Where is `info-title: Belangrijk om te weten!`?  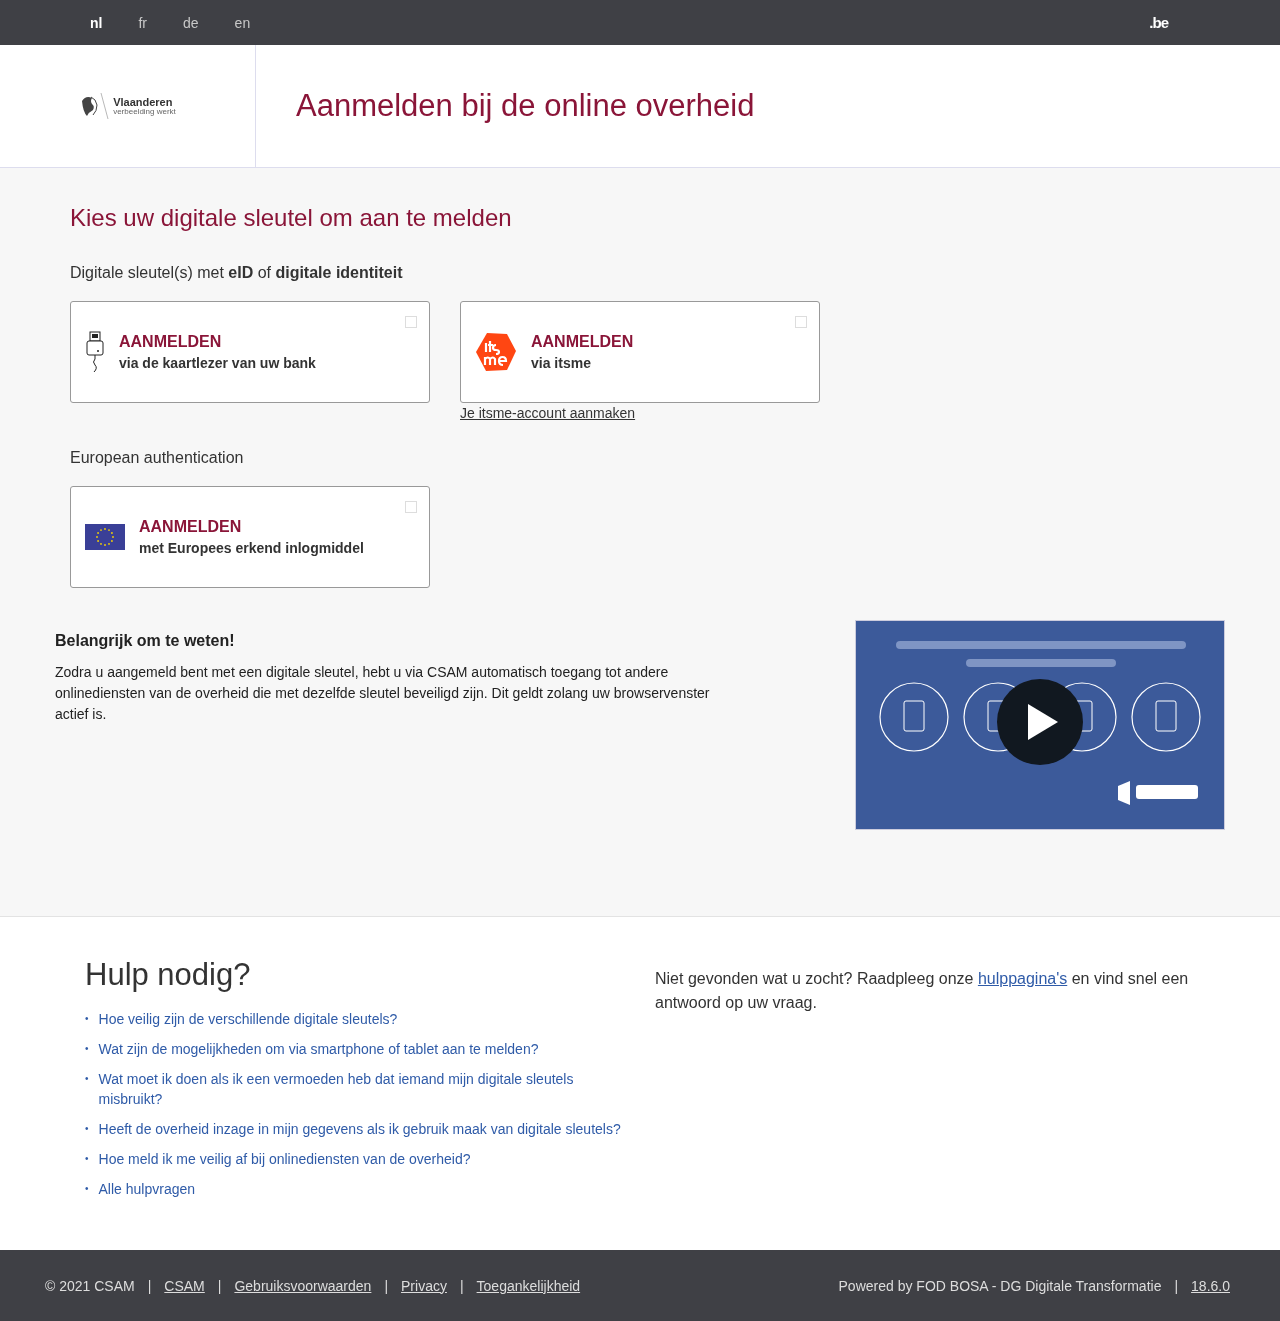
info-title: Belangrijk om te weten! is located at coordinates (145, 641).